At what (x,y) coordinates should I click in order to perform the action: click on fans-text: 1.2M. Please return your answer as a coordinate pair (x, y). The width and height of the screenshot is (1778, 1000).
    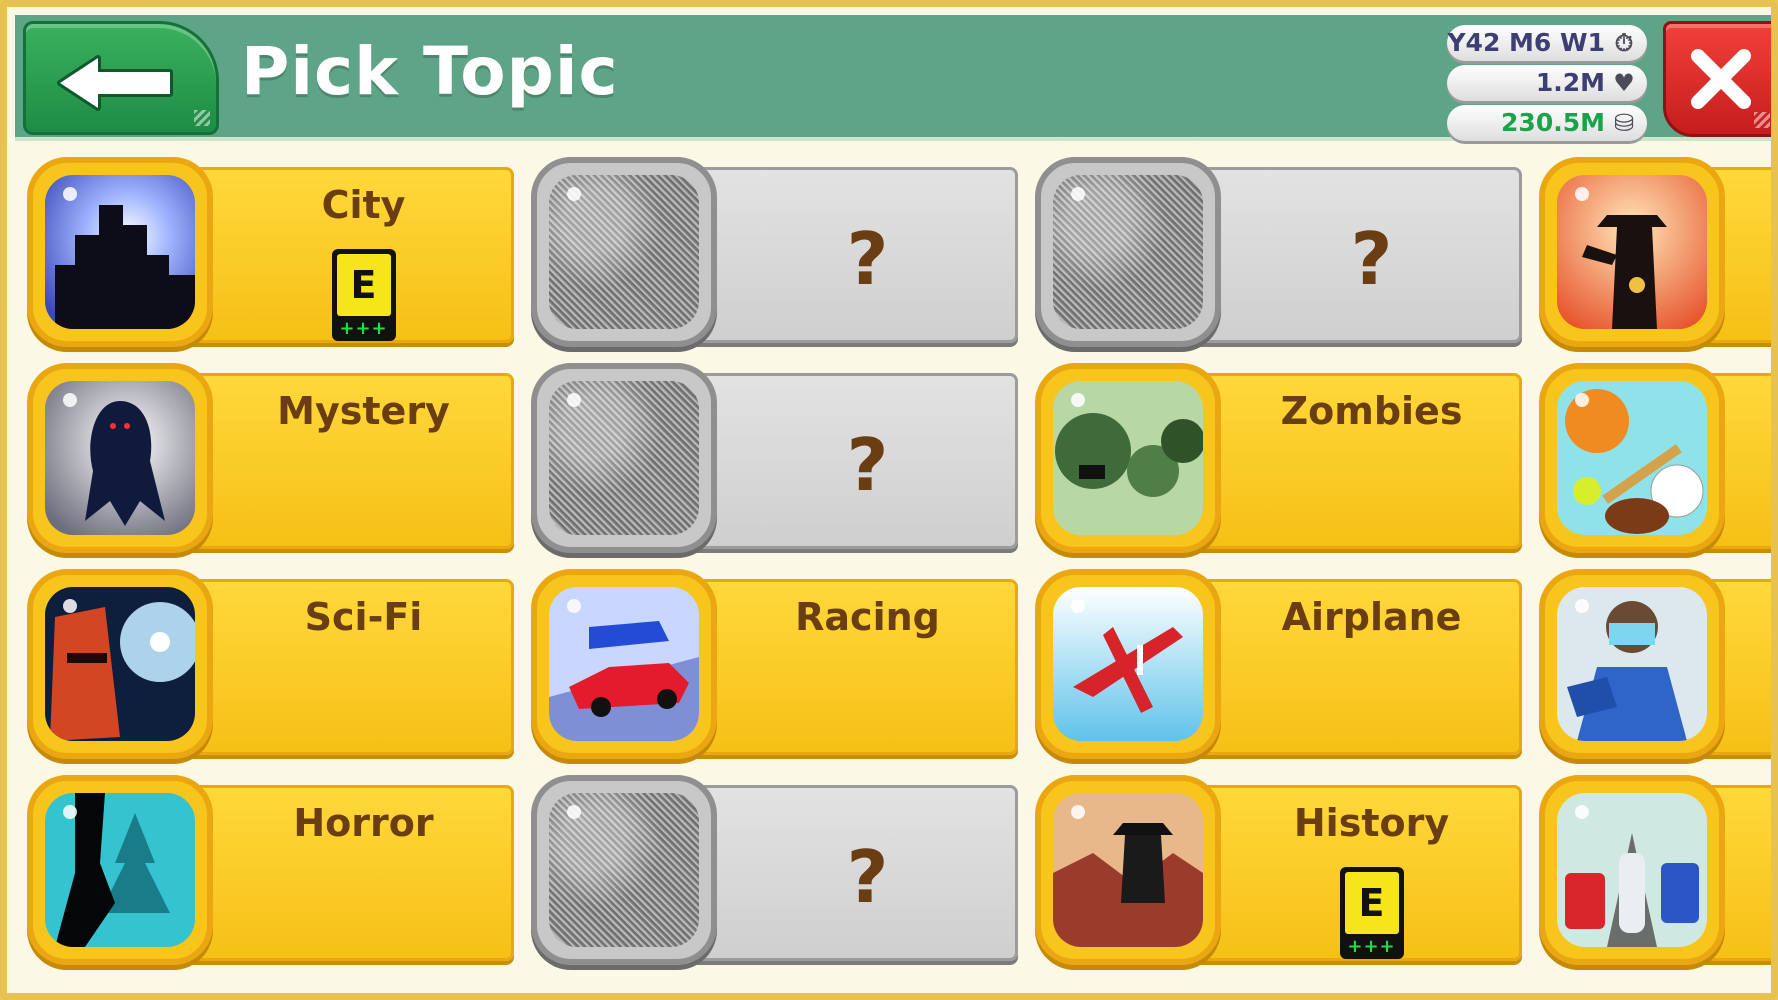
    Looking at the image, I should click on (1570, 82).